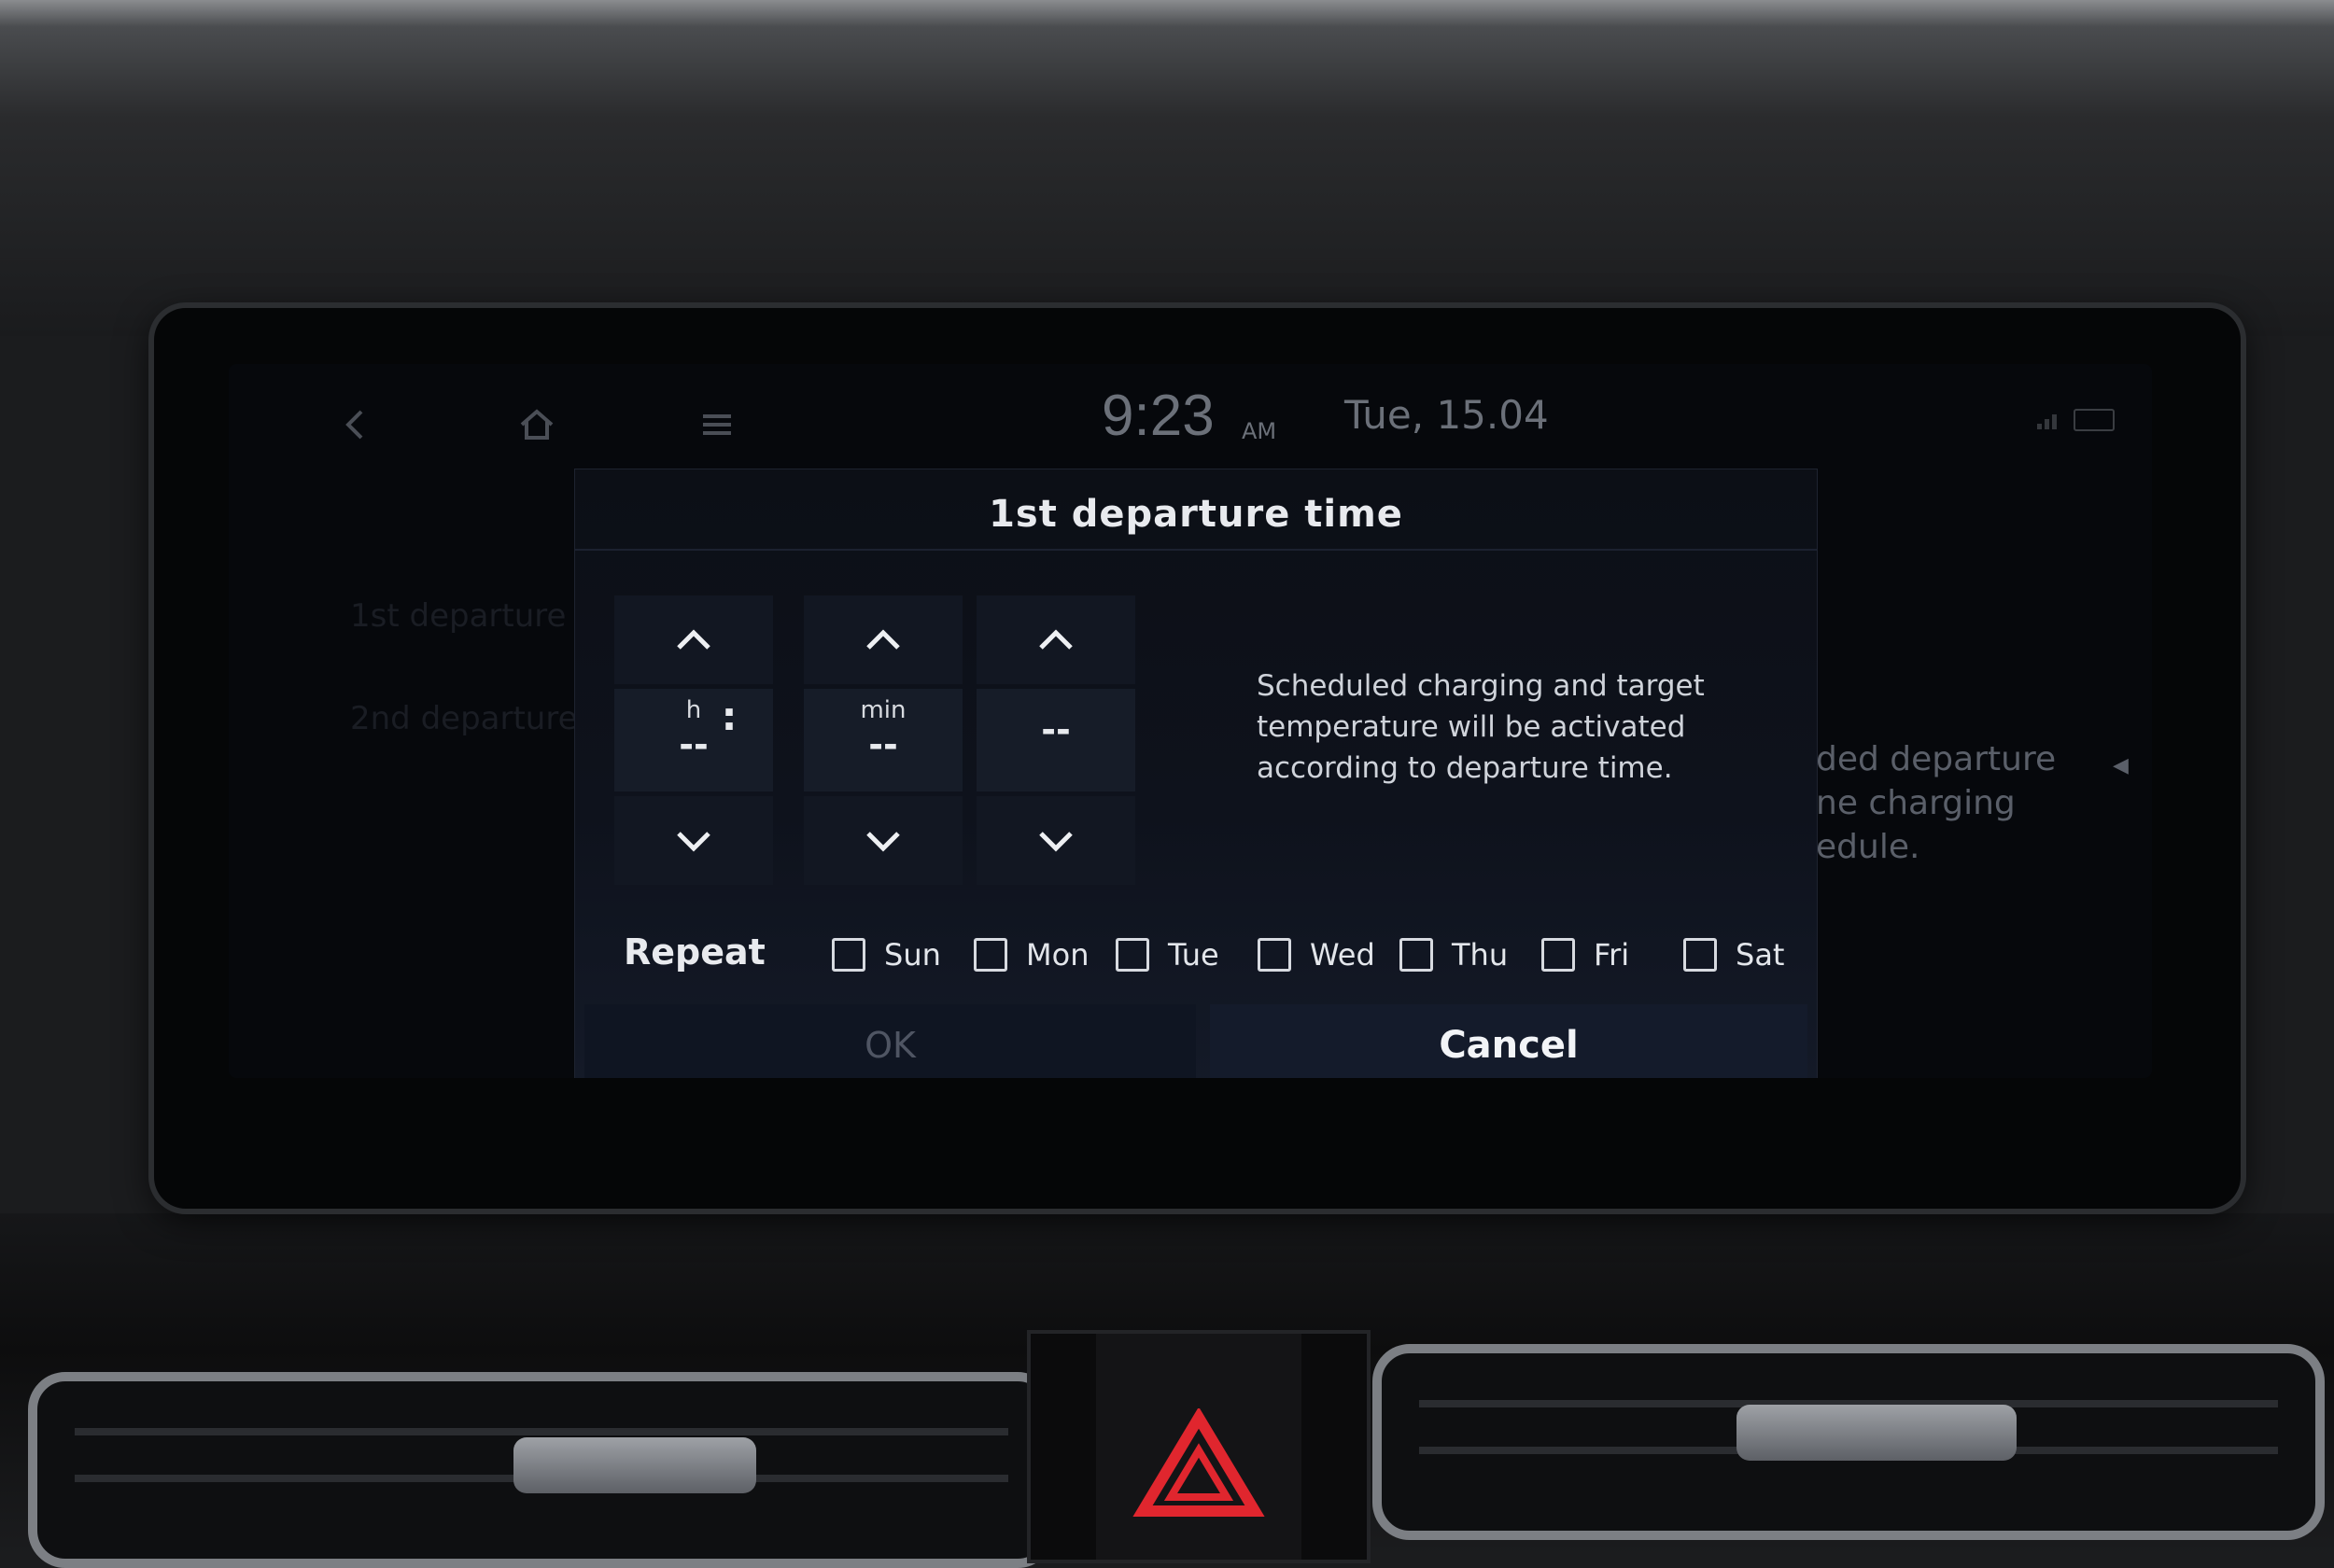  What do you see at coordinates (693, 710) in the screenshot?
I see `hour-label: h` at bounding box center [693, 710].